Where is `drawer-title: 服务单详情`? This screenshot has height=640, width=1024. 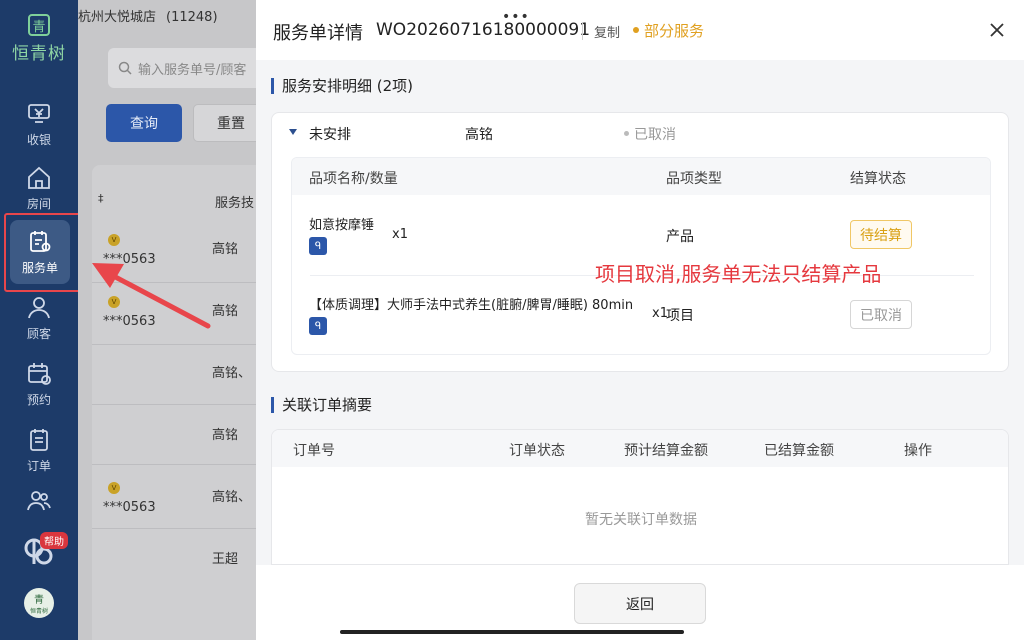 drawer-title: 服务单详情 is located at coordinates (318, 33).